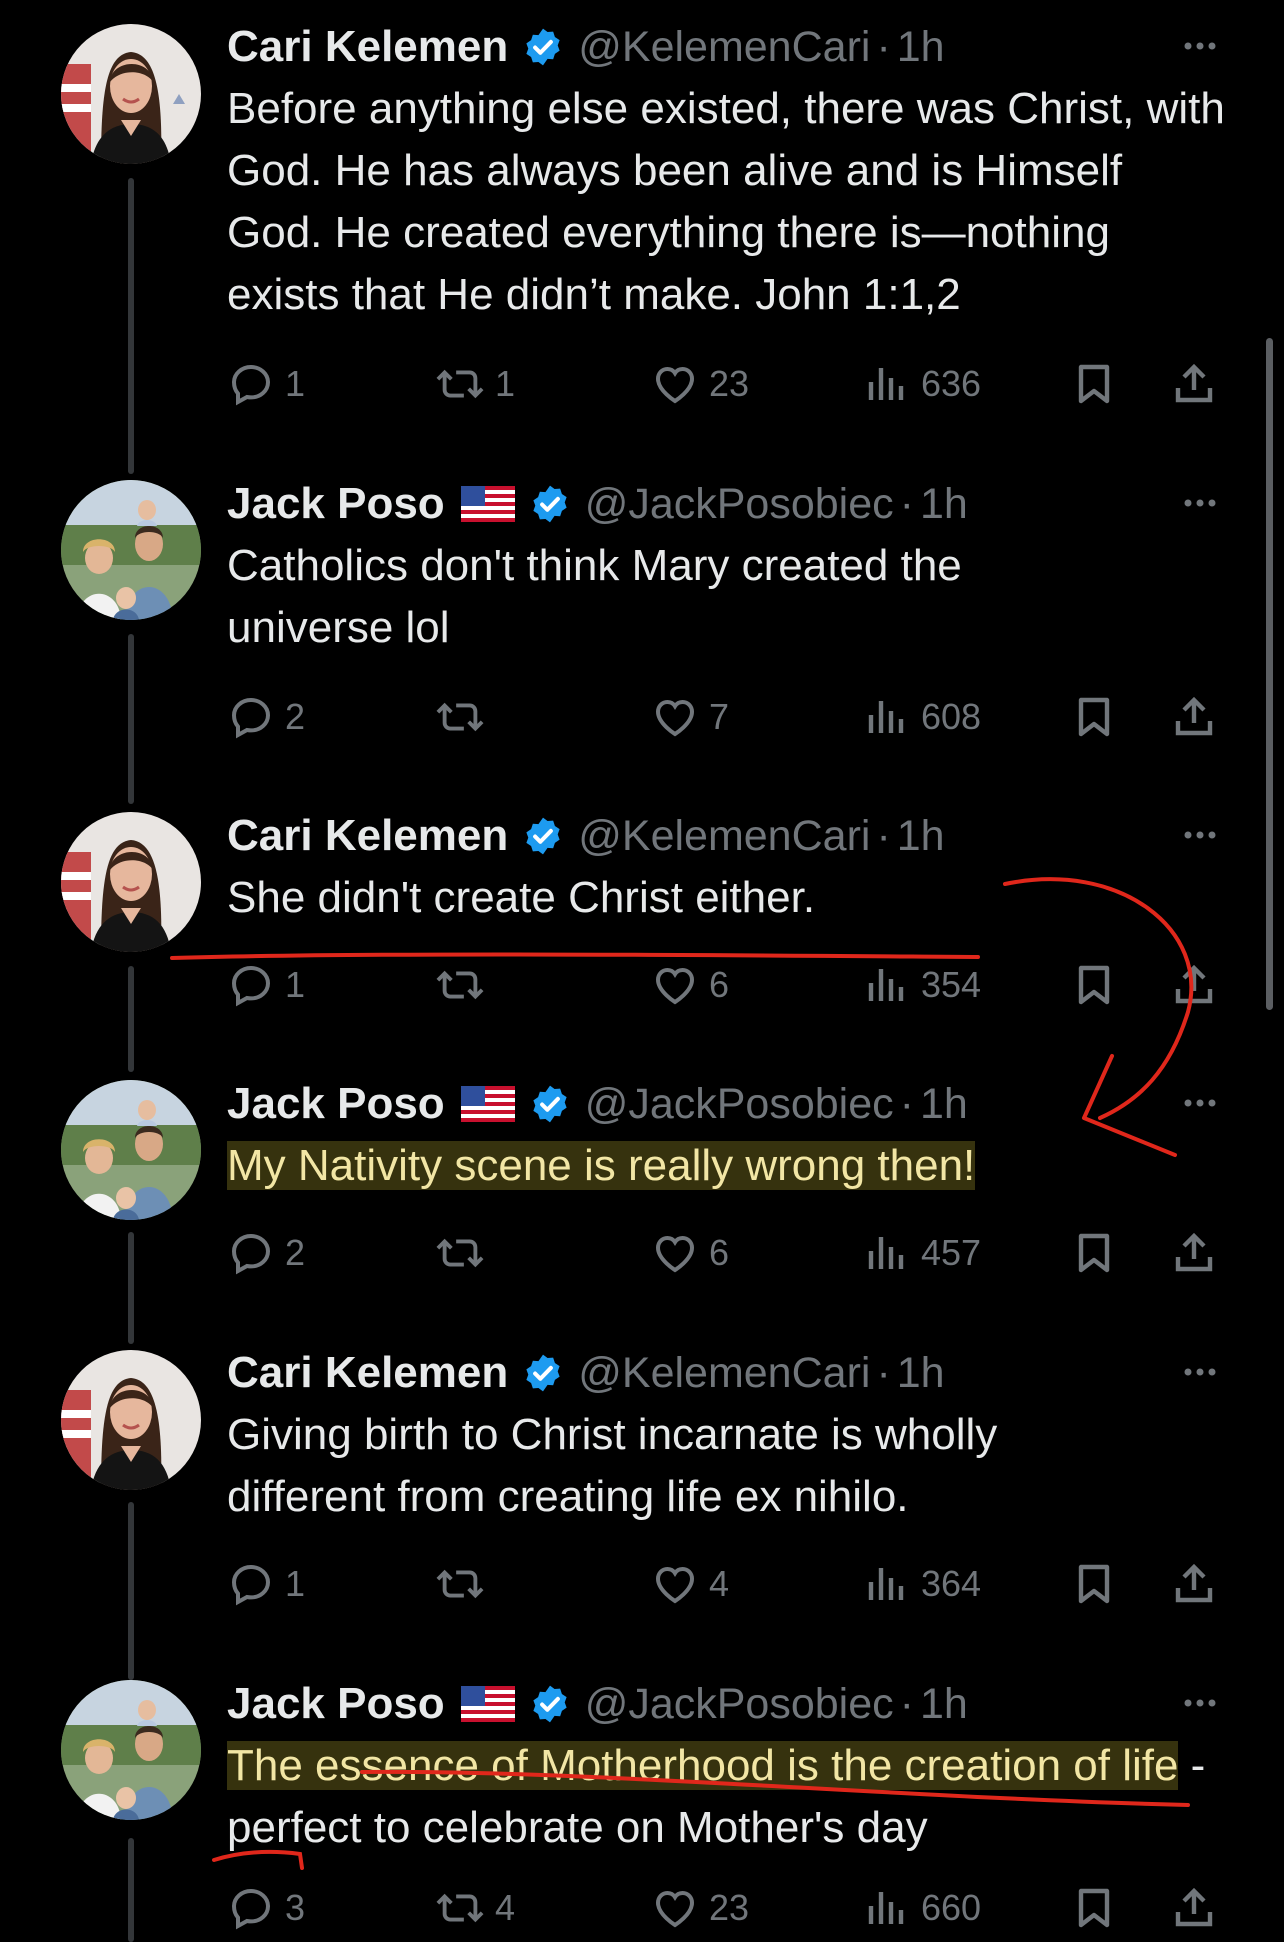 Image resolution: width=1284 pixels, height=1942 pixels. What do you see at coordinates (729, 383) in the screenshot?
I see `like-count: 23` at bounding box center [729, 383].